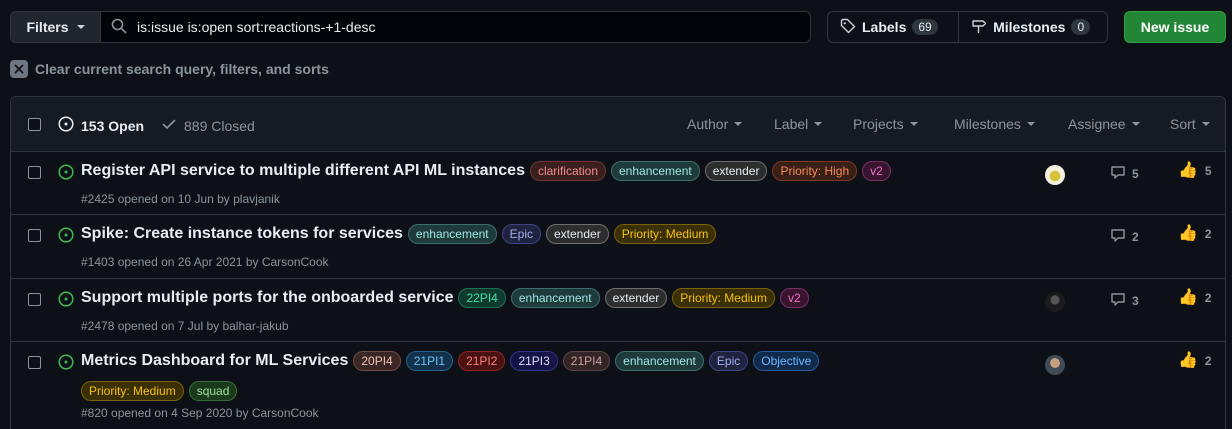  What do you see at coordinates (1135, 236) in the screenshot?
I see `comment-count: 2` at bounding box center [1135, 236].